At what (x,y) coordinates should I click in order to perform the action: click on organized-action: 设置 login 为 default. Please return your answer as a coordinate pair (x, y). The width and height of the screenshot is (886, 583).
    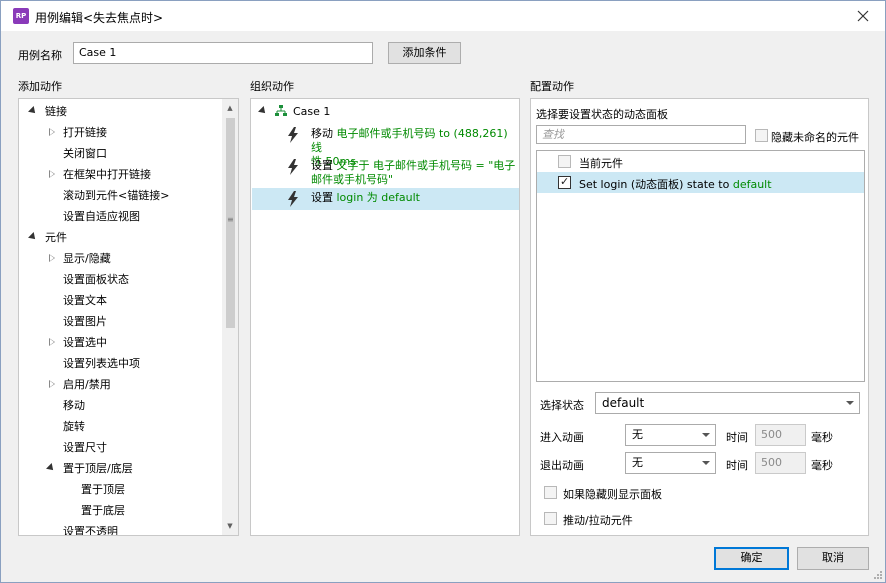
    Looking at the image, I should click on (402, 197).